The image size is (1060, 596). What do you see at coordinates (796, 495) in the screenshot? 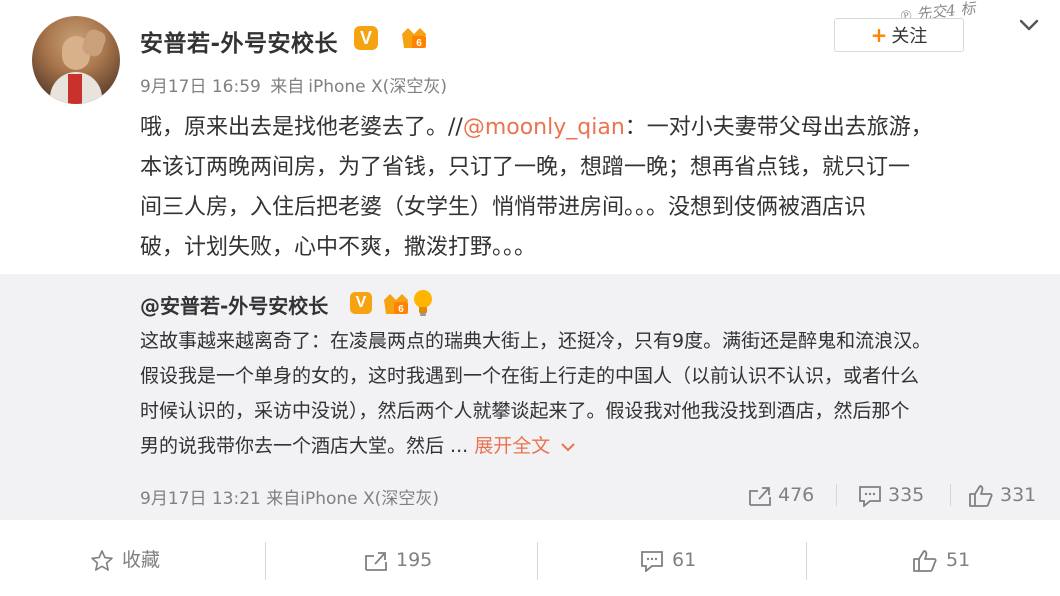
I see `retweet-repost-count: 476` at bounding box center [796, 495].